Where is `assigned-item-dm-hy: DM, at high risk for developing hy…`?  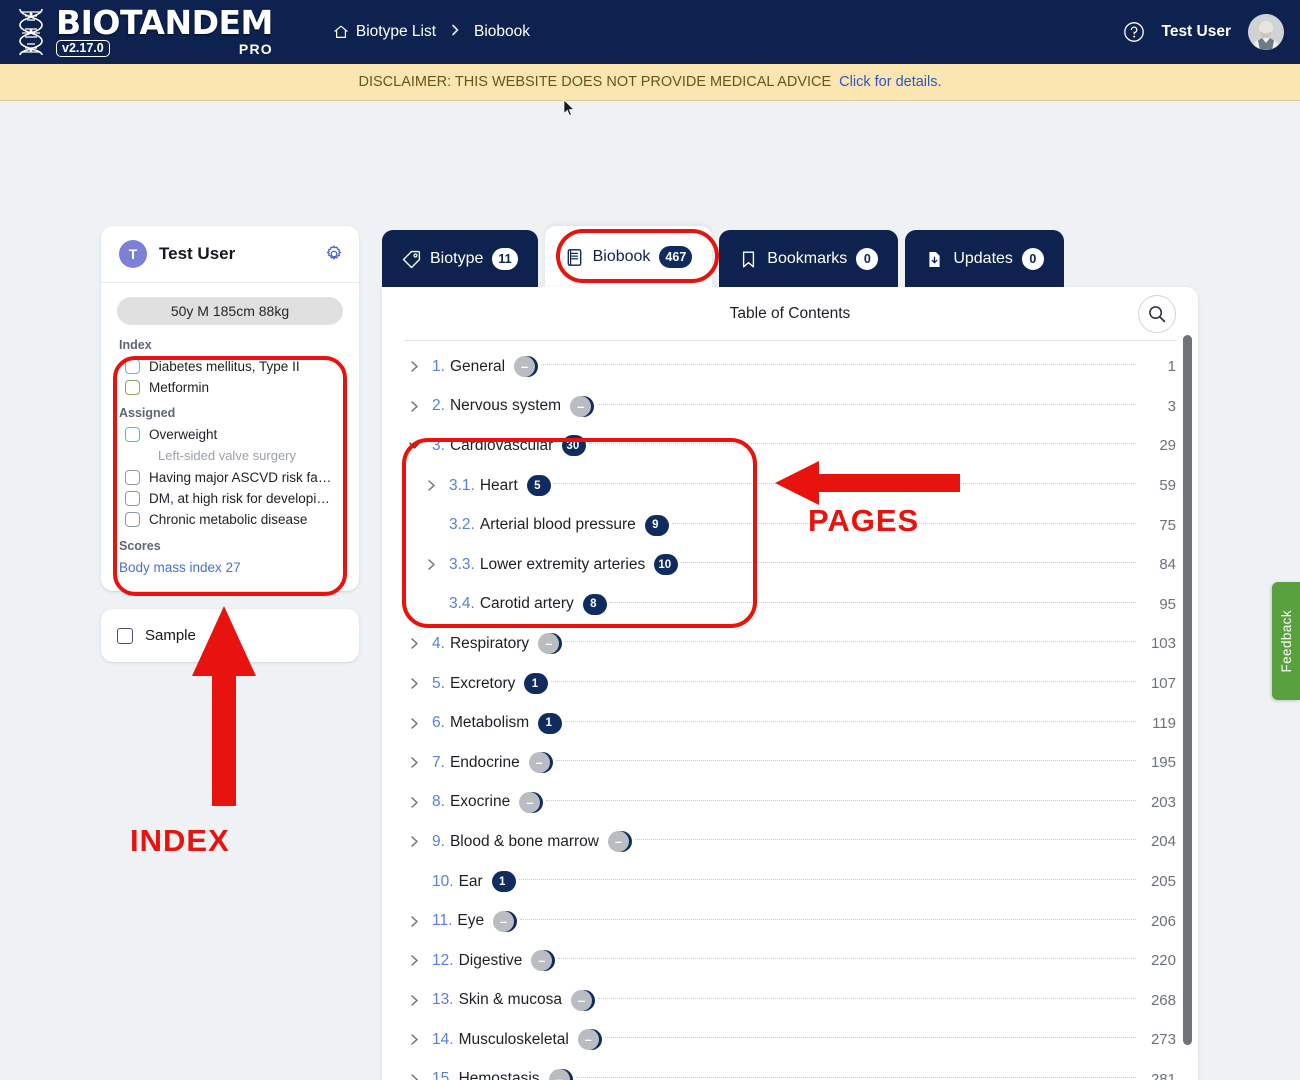
assigned-item-dm-hy: DM, at high risk for developing hy… is located at coordinates (230, 498).